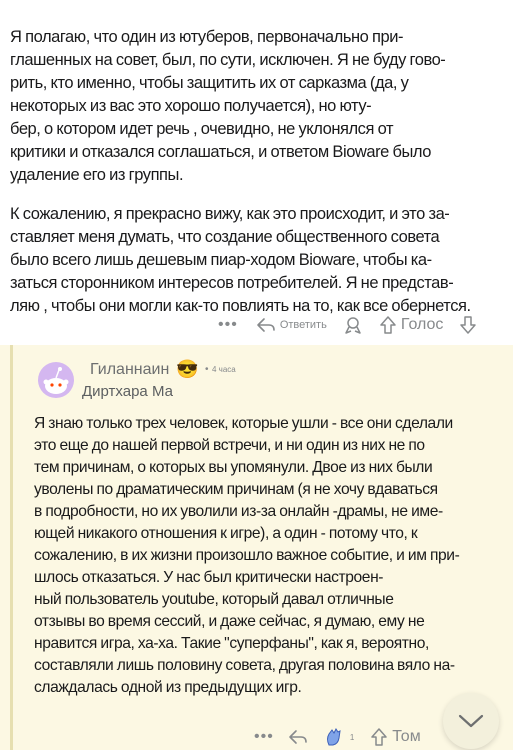 This screenshot has height=750, width=513. What do you see at coordinates (129, 370) in the screenshot?
I see `username: Гиланнаин` at bounding box center [129, 370].